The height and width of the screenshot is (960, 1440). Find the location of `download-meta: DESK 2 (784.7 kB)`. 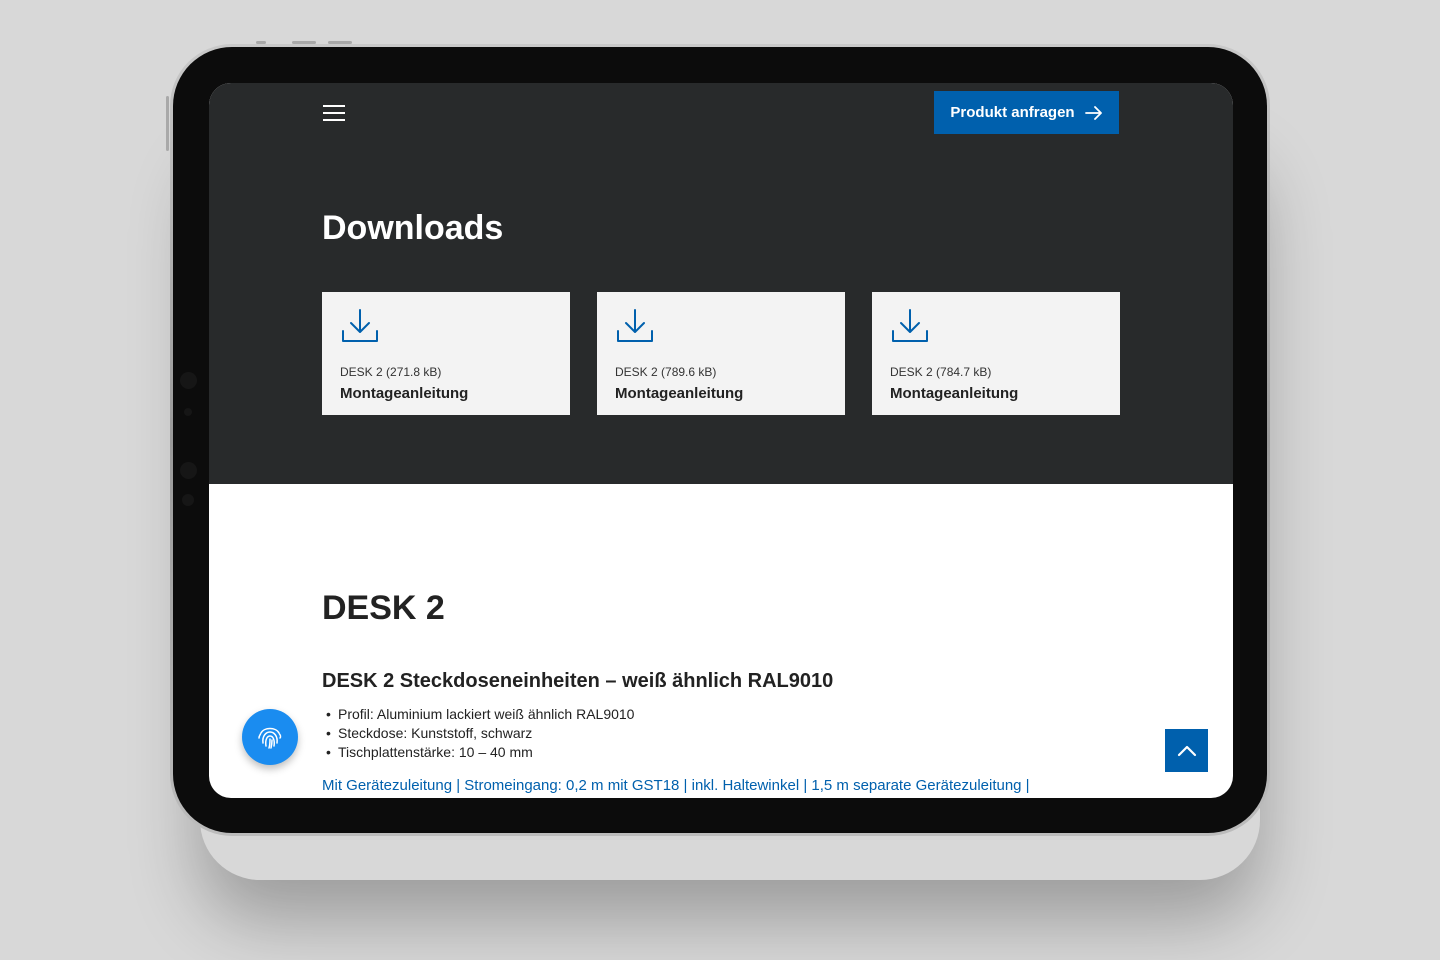

download-meta: DESK 2 (784.7 kB) is located at coordinates (941, 372).